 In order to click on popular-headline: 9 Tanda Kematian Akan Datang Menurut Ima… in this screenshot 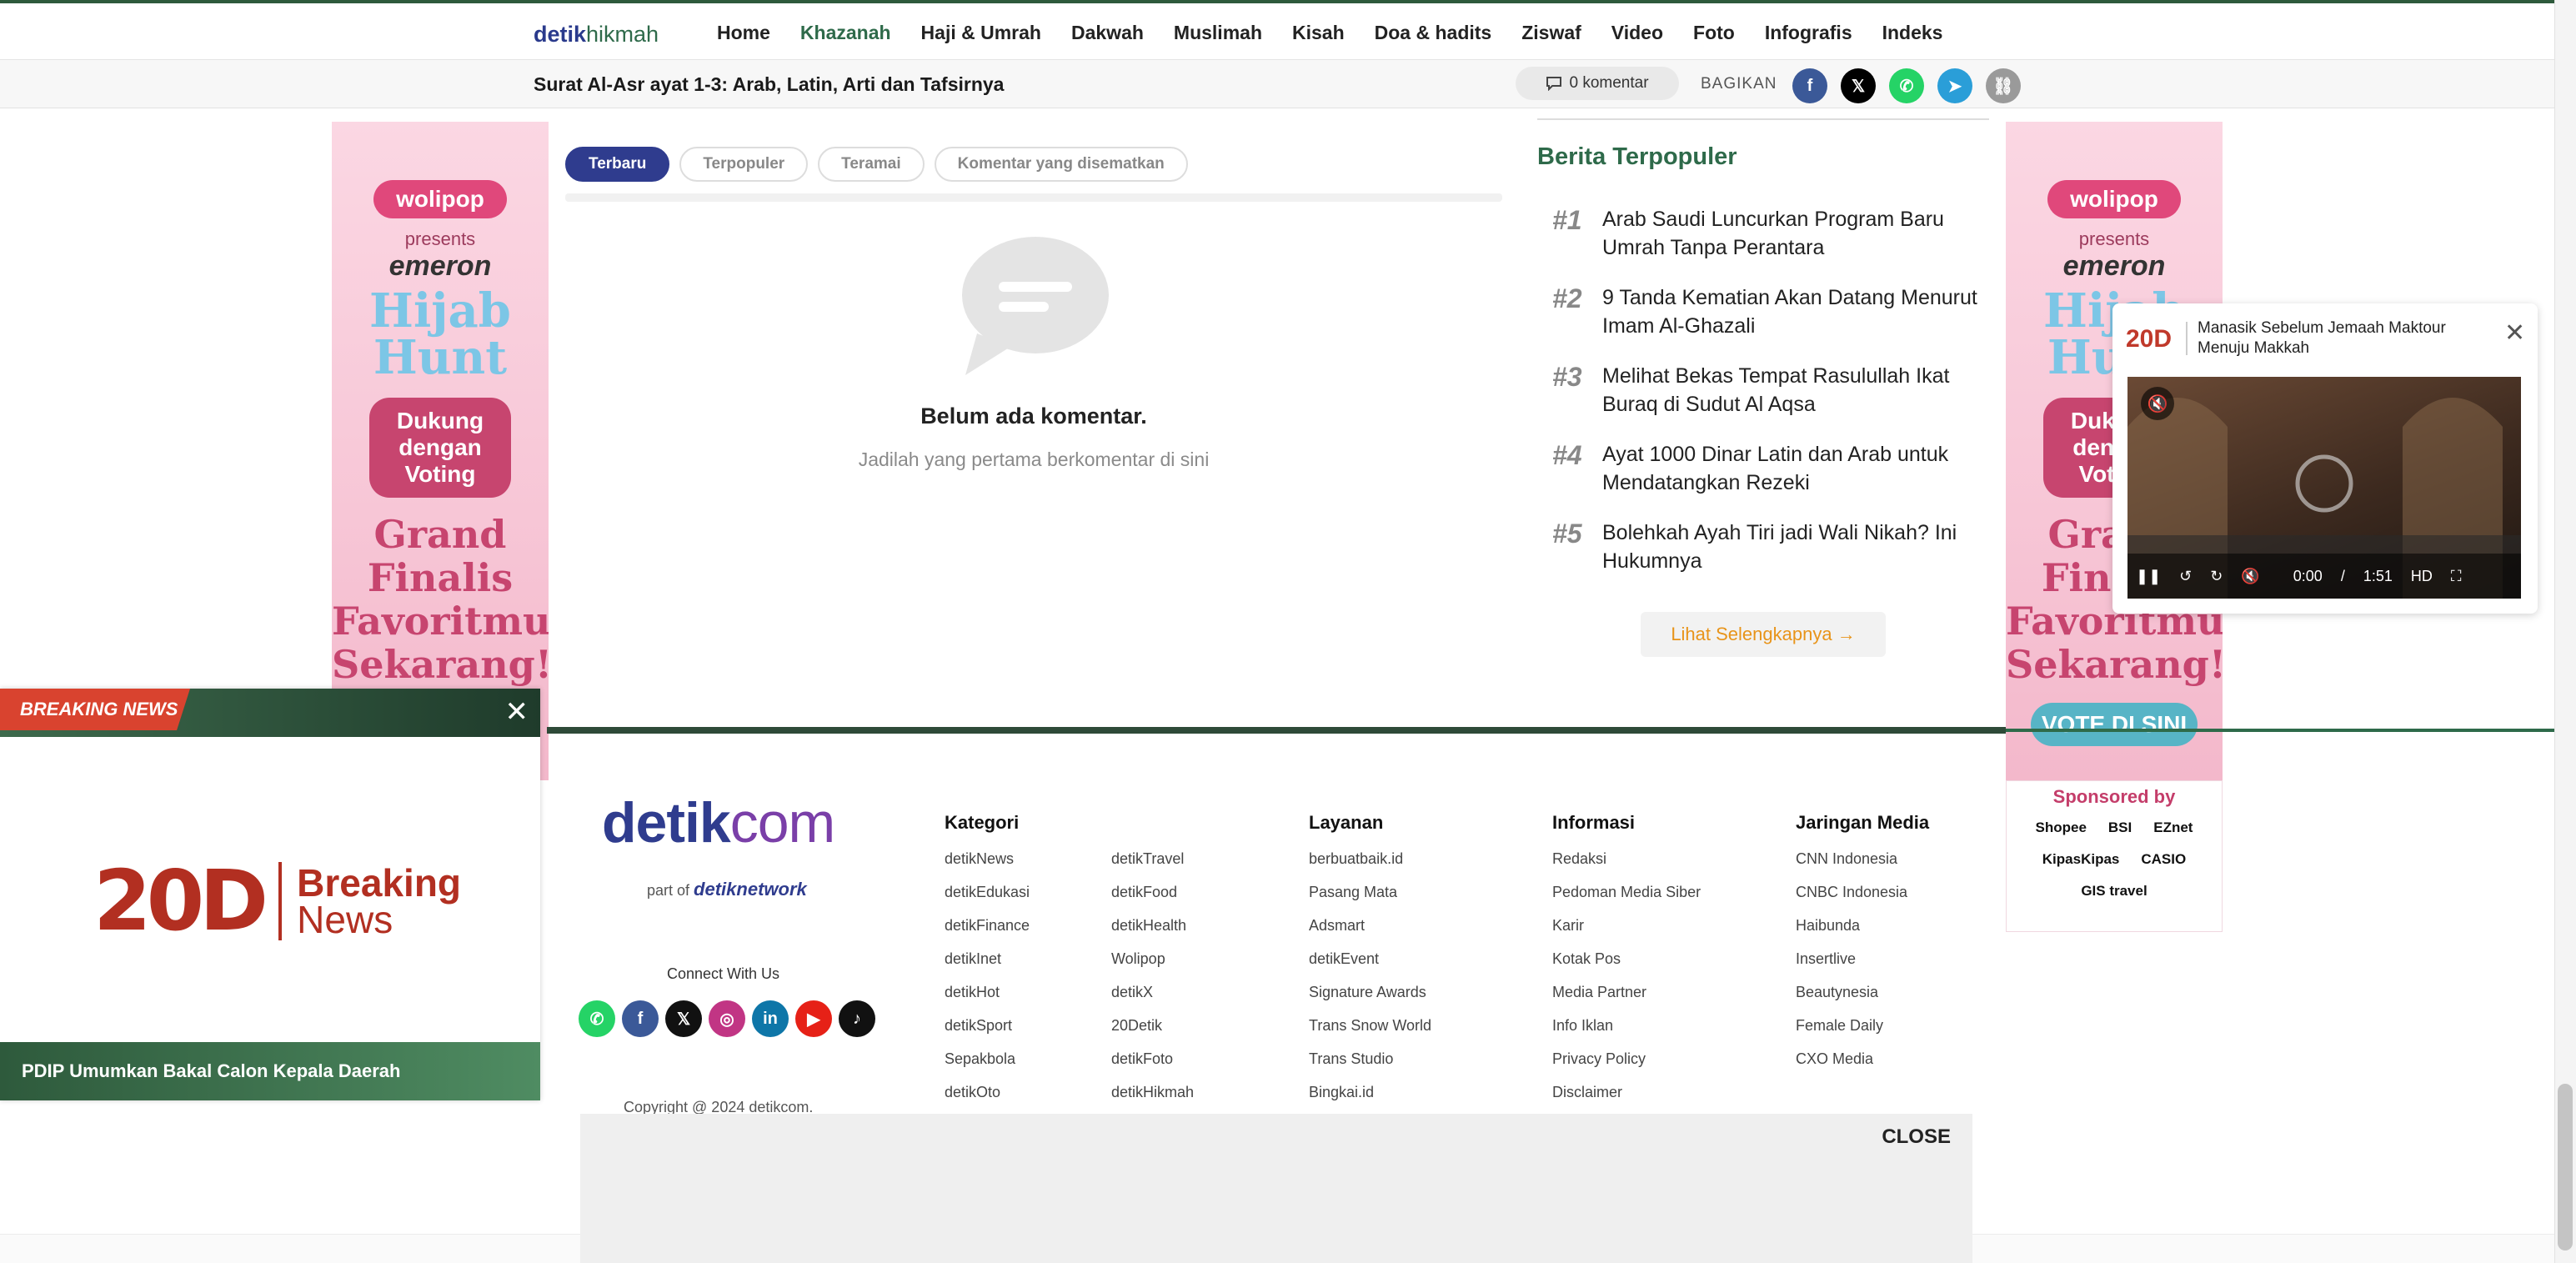, I will do `click(1798, 311)`.